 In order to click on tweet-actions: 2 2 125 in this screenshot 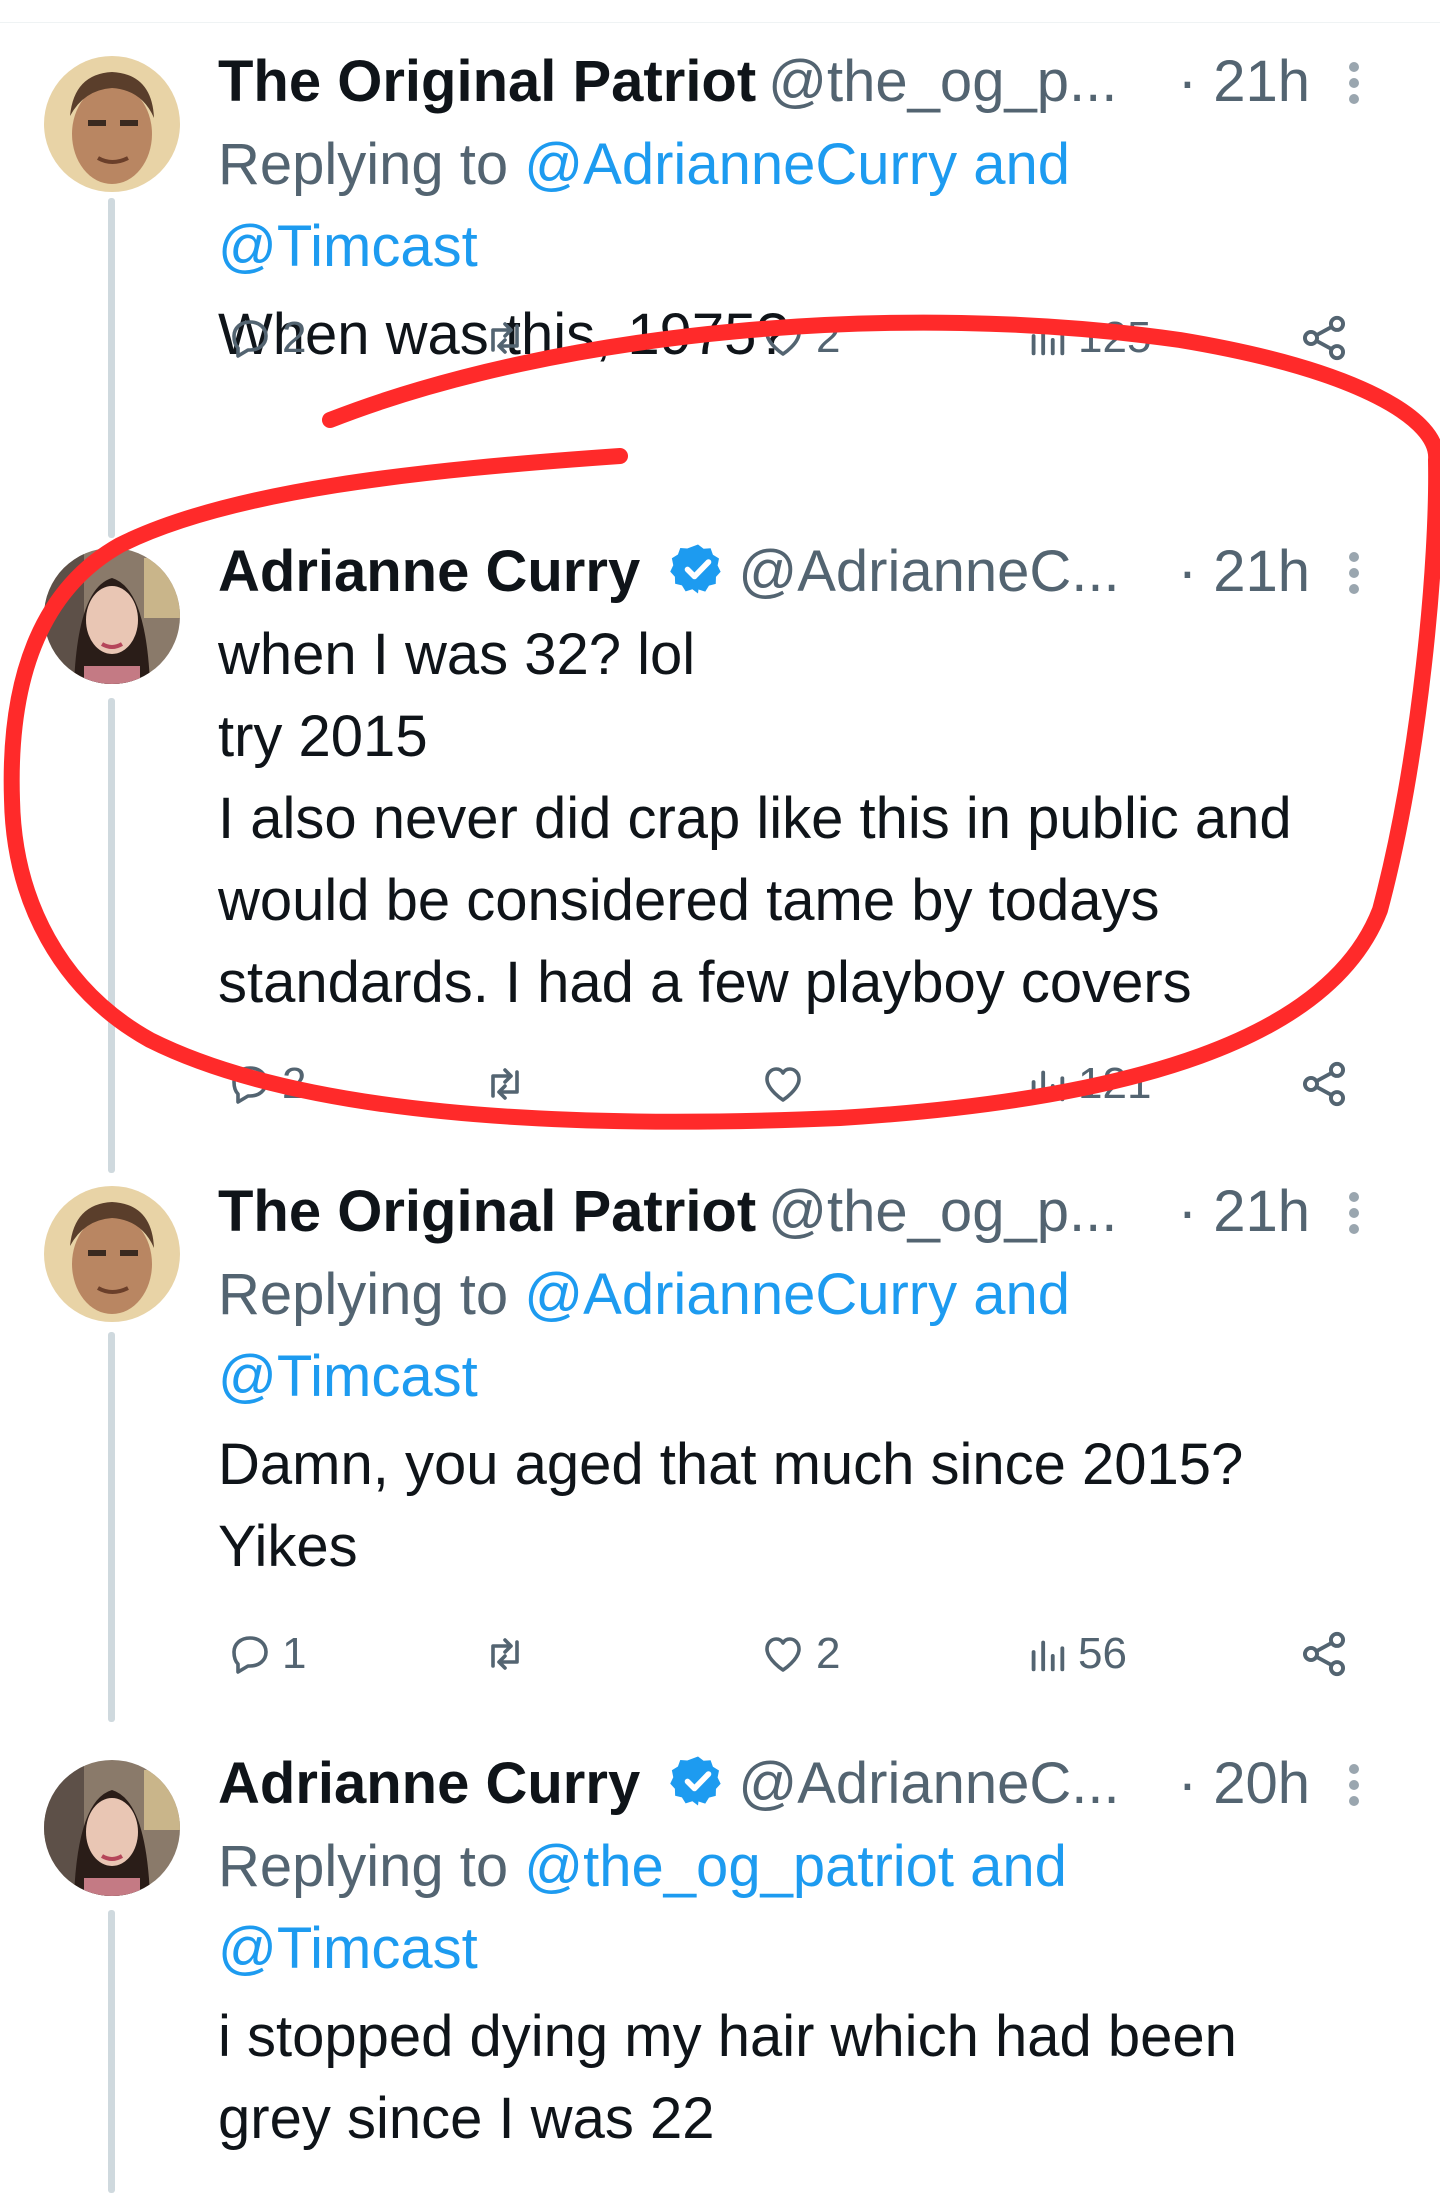, I will do `click(799, 338)`.